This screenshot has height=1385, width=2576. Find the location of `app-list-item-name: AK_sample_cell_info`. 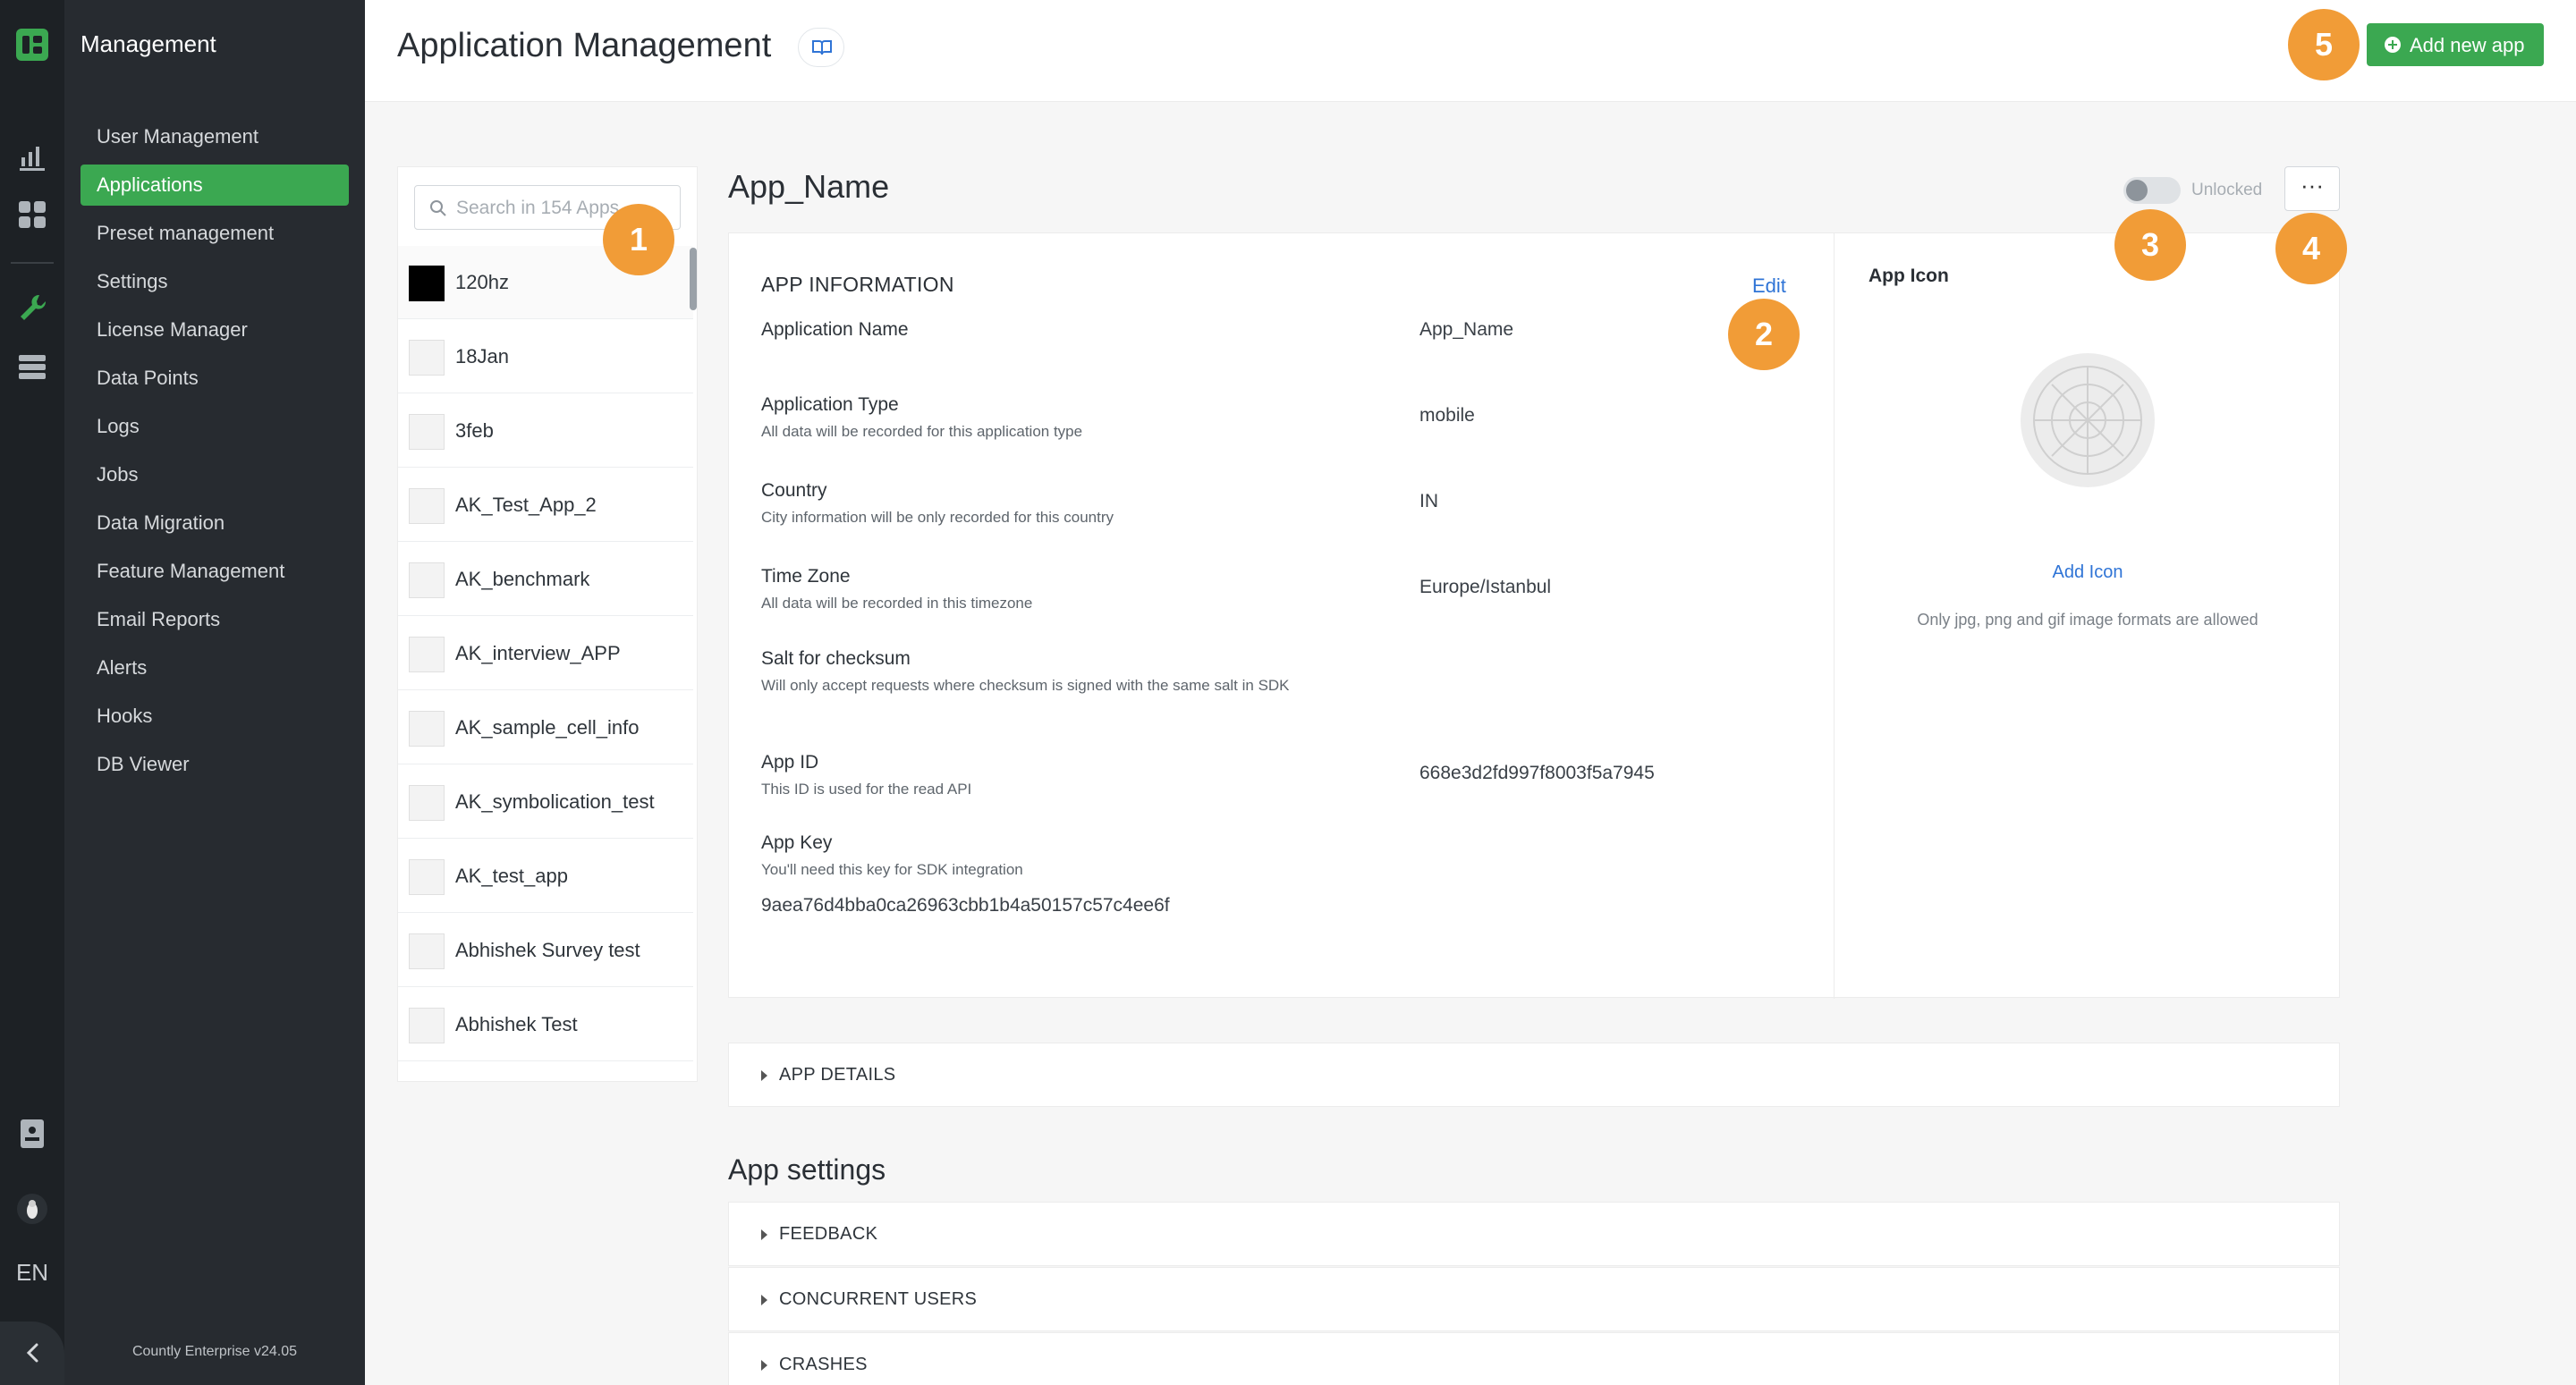

app-list-item-name: AK_sample_cell_info is located at coordinates (547, 727).